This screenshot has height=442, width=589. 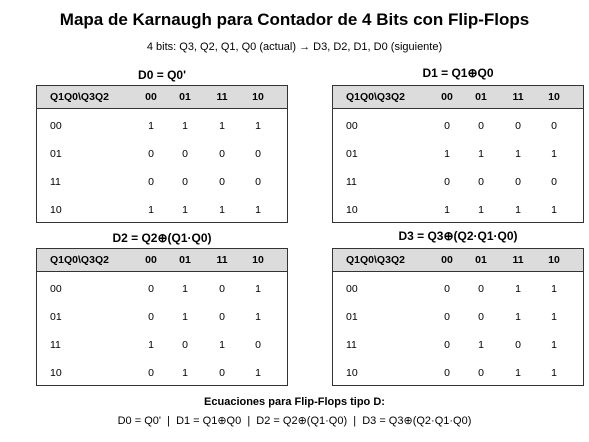 I want to click on table-row: 01 1 1 1 1, so click(x=458, y=155).